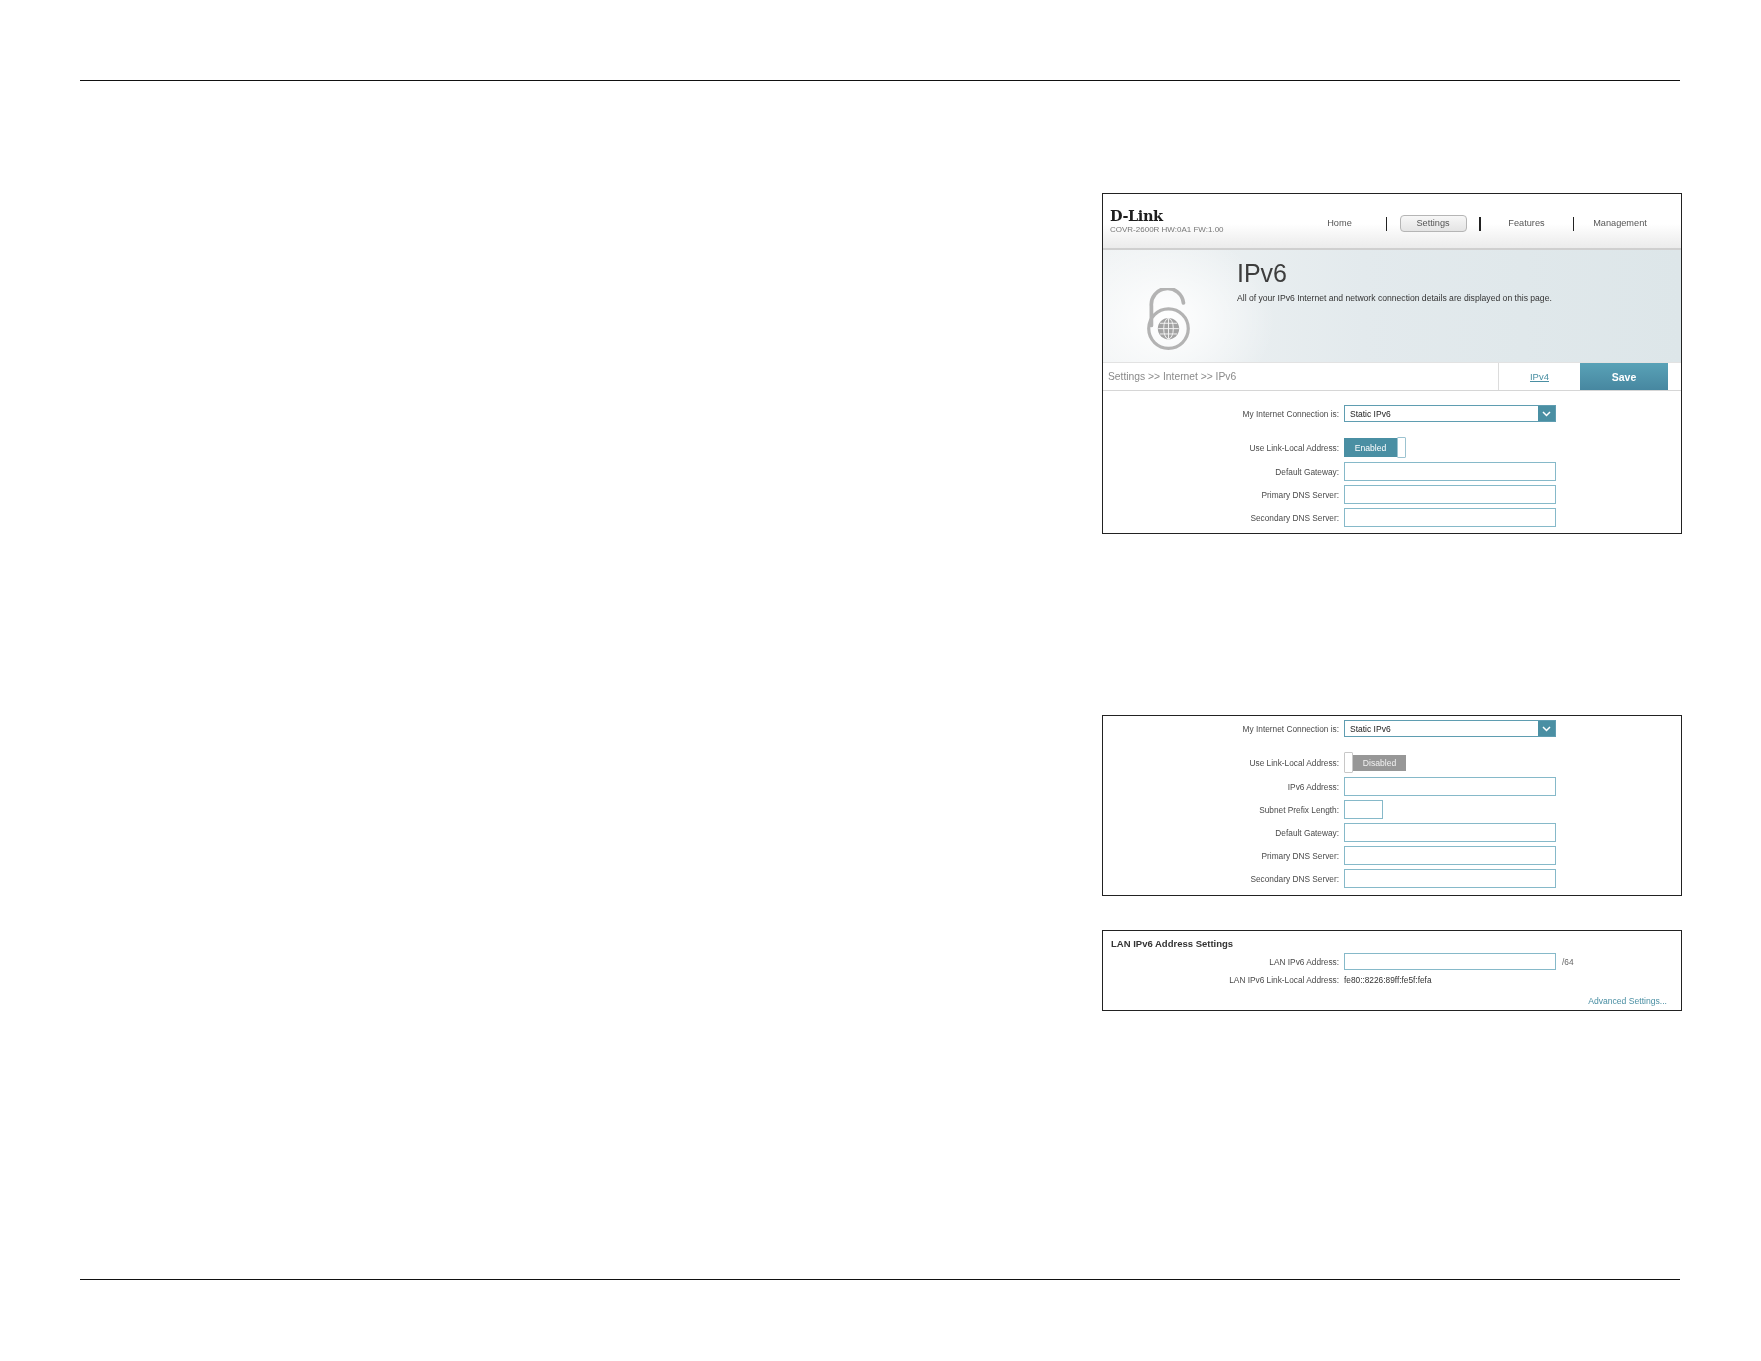 This screenshot has height=1361, width=1761. I want to click on field-label: Subnet Prefix Length:, so click(1299, 809).